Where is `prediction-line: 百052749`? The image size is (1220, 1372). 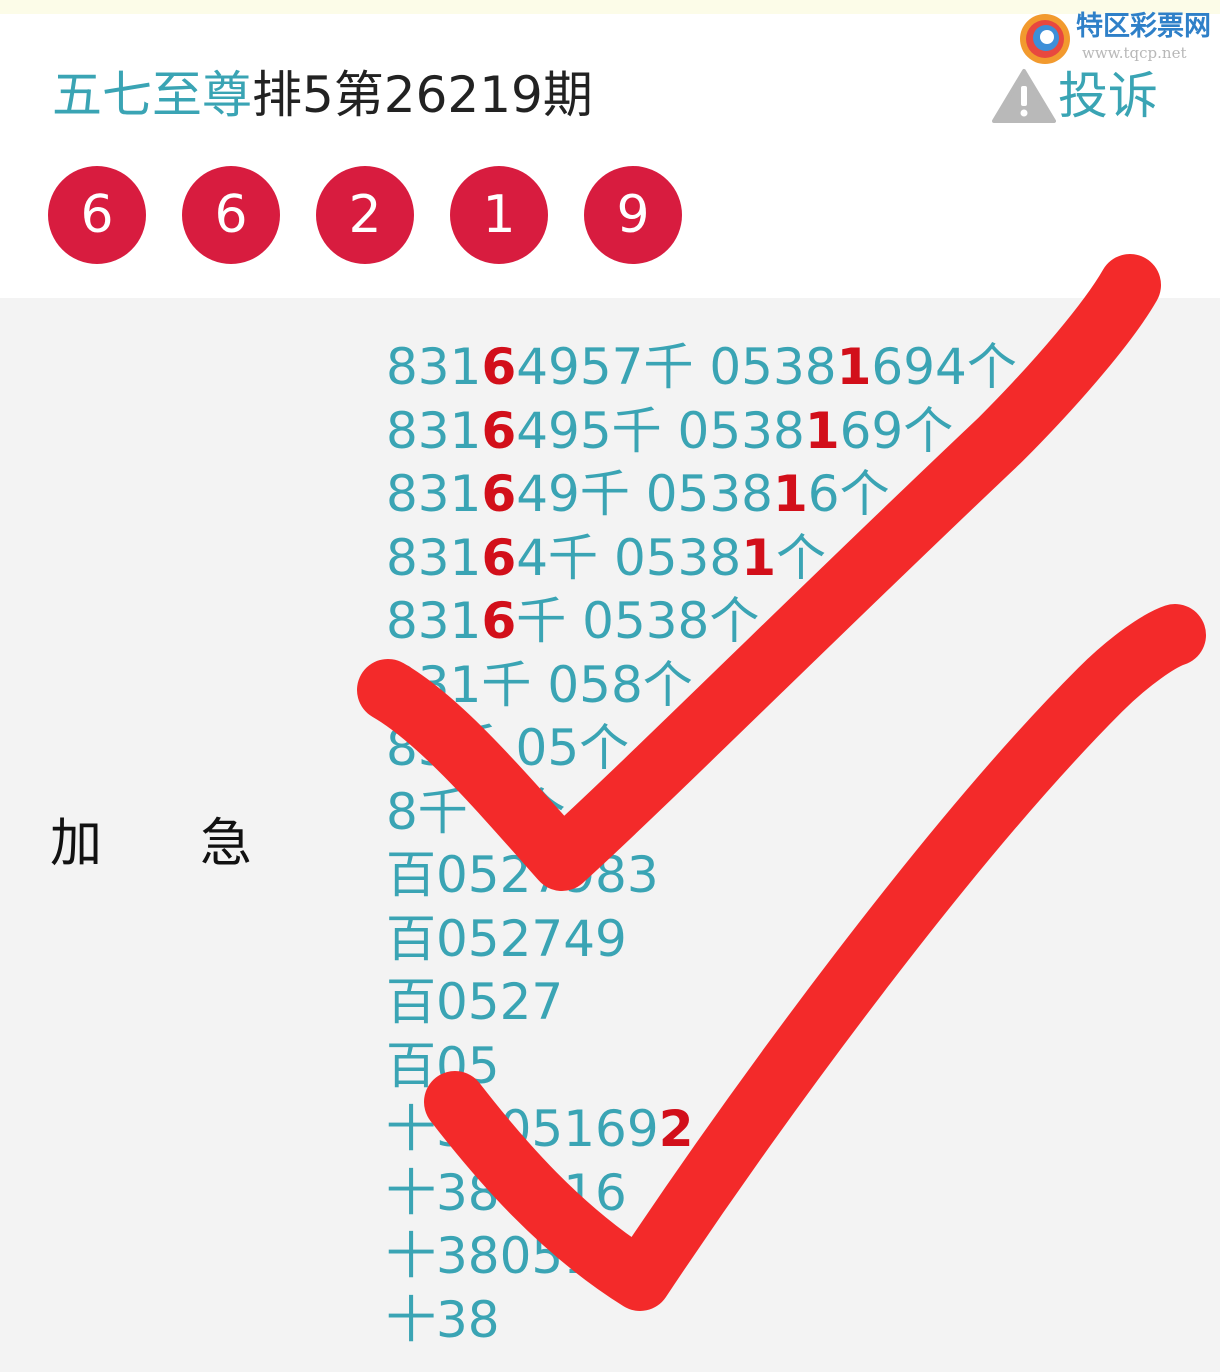
prediction-line: 百052749 is located at coordinates (701, 940).